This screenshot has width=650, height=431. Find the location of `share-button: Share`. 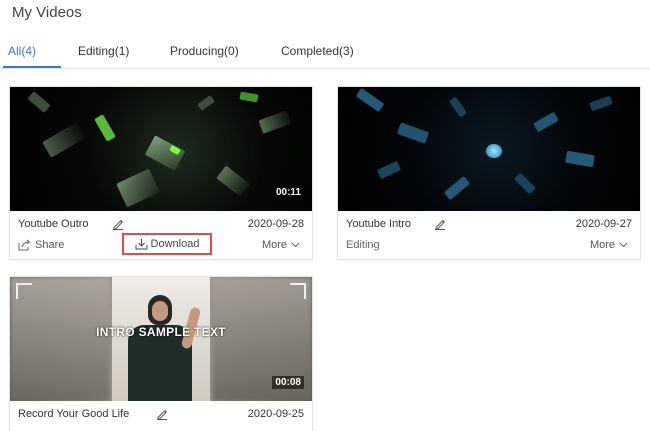

share-button: Share is located at coordinates (41, 245).